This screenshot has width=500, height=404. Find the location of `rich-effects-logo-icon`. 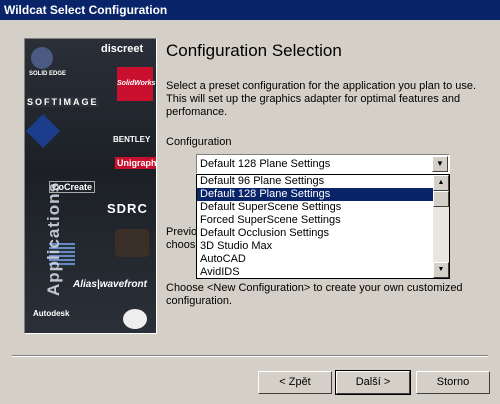

rich-effects-logo-icon is located at coordinates (132, 243).